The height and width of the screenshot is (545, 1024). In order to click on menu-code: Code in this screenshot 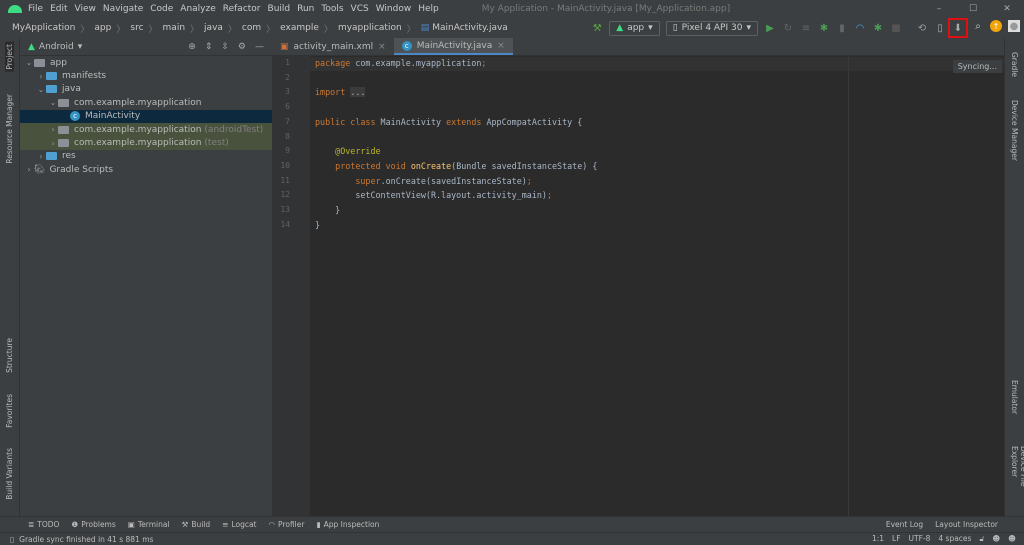, I will do `click(161, 9)`.